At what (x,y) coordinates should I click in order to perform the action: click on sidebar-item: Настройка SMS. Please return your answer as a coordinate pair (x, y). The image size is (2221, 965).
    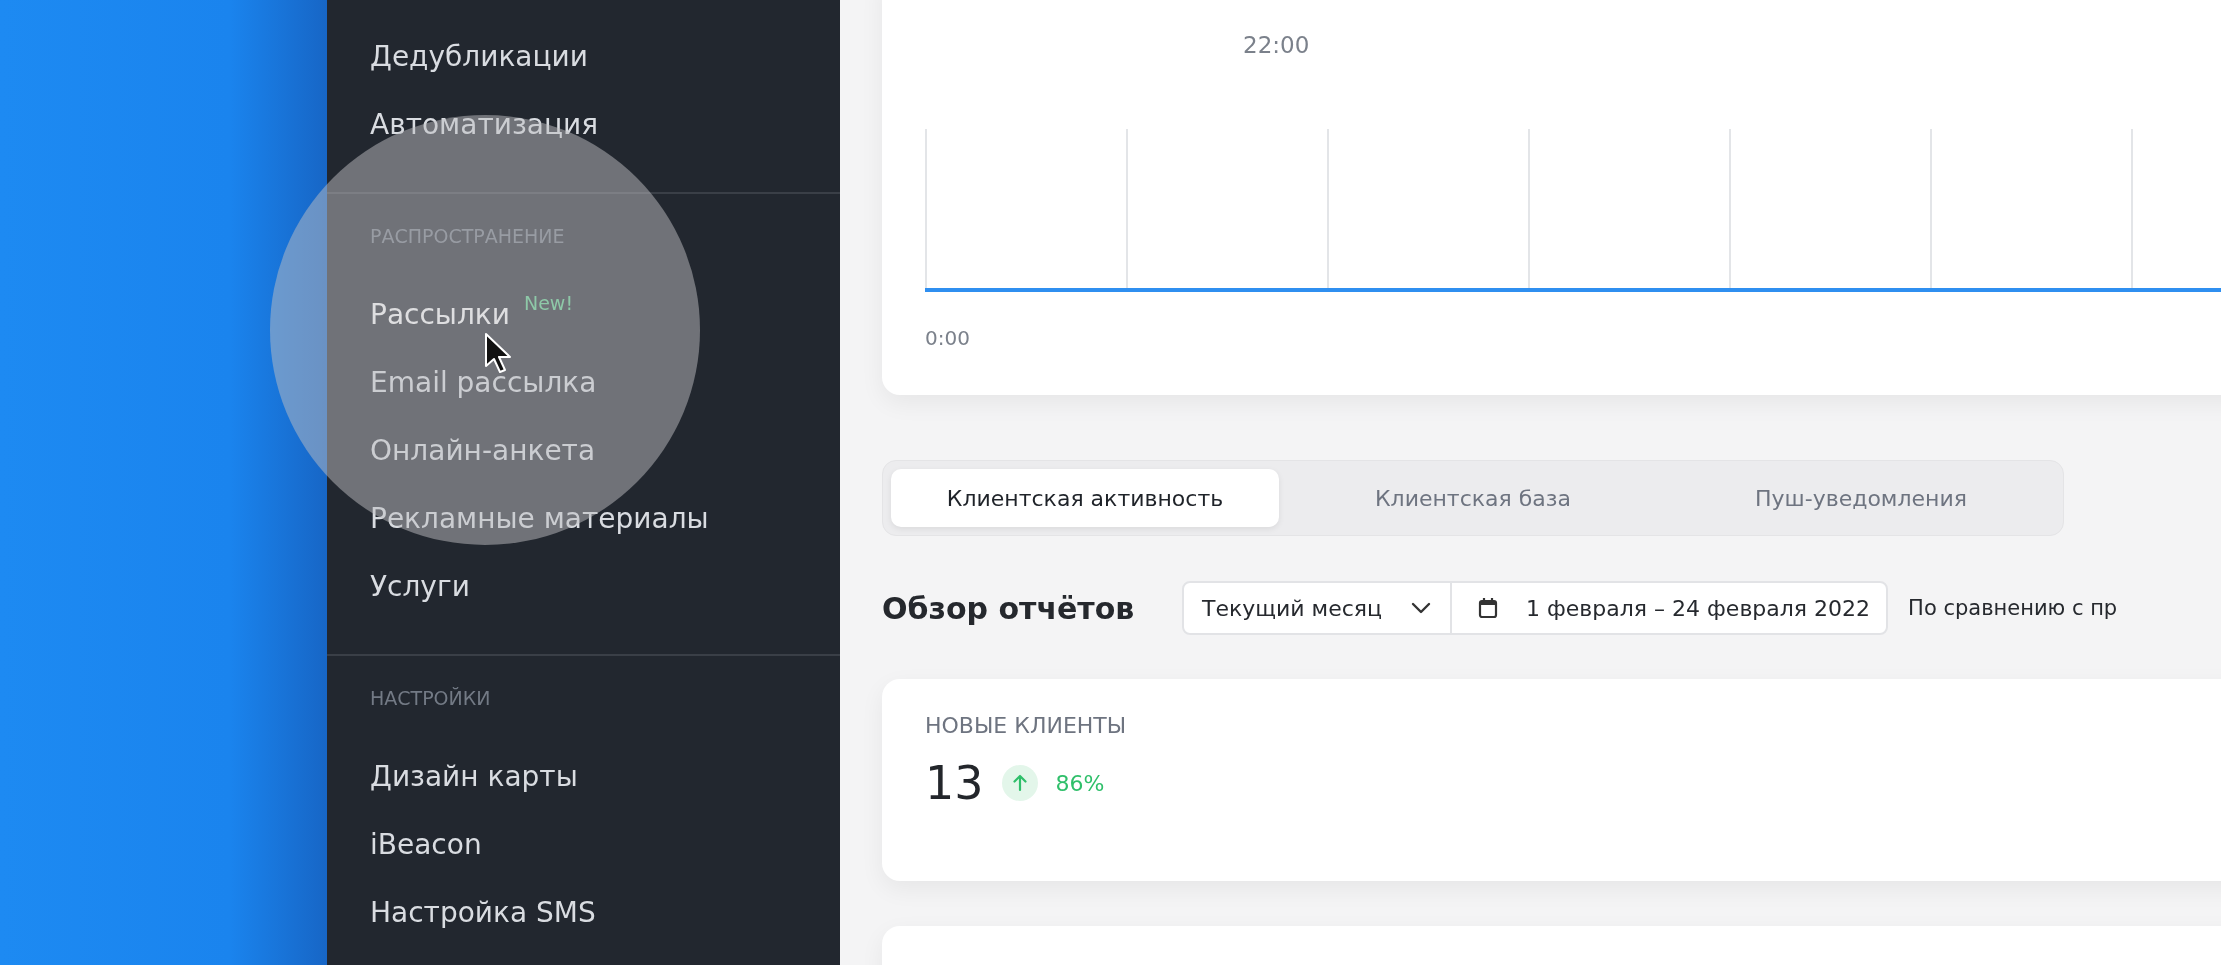
    Looking at the image, I should click on (483, 912).